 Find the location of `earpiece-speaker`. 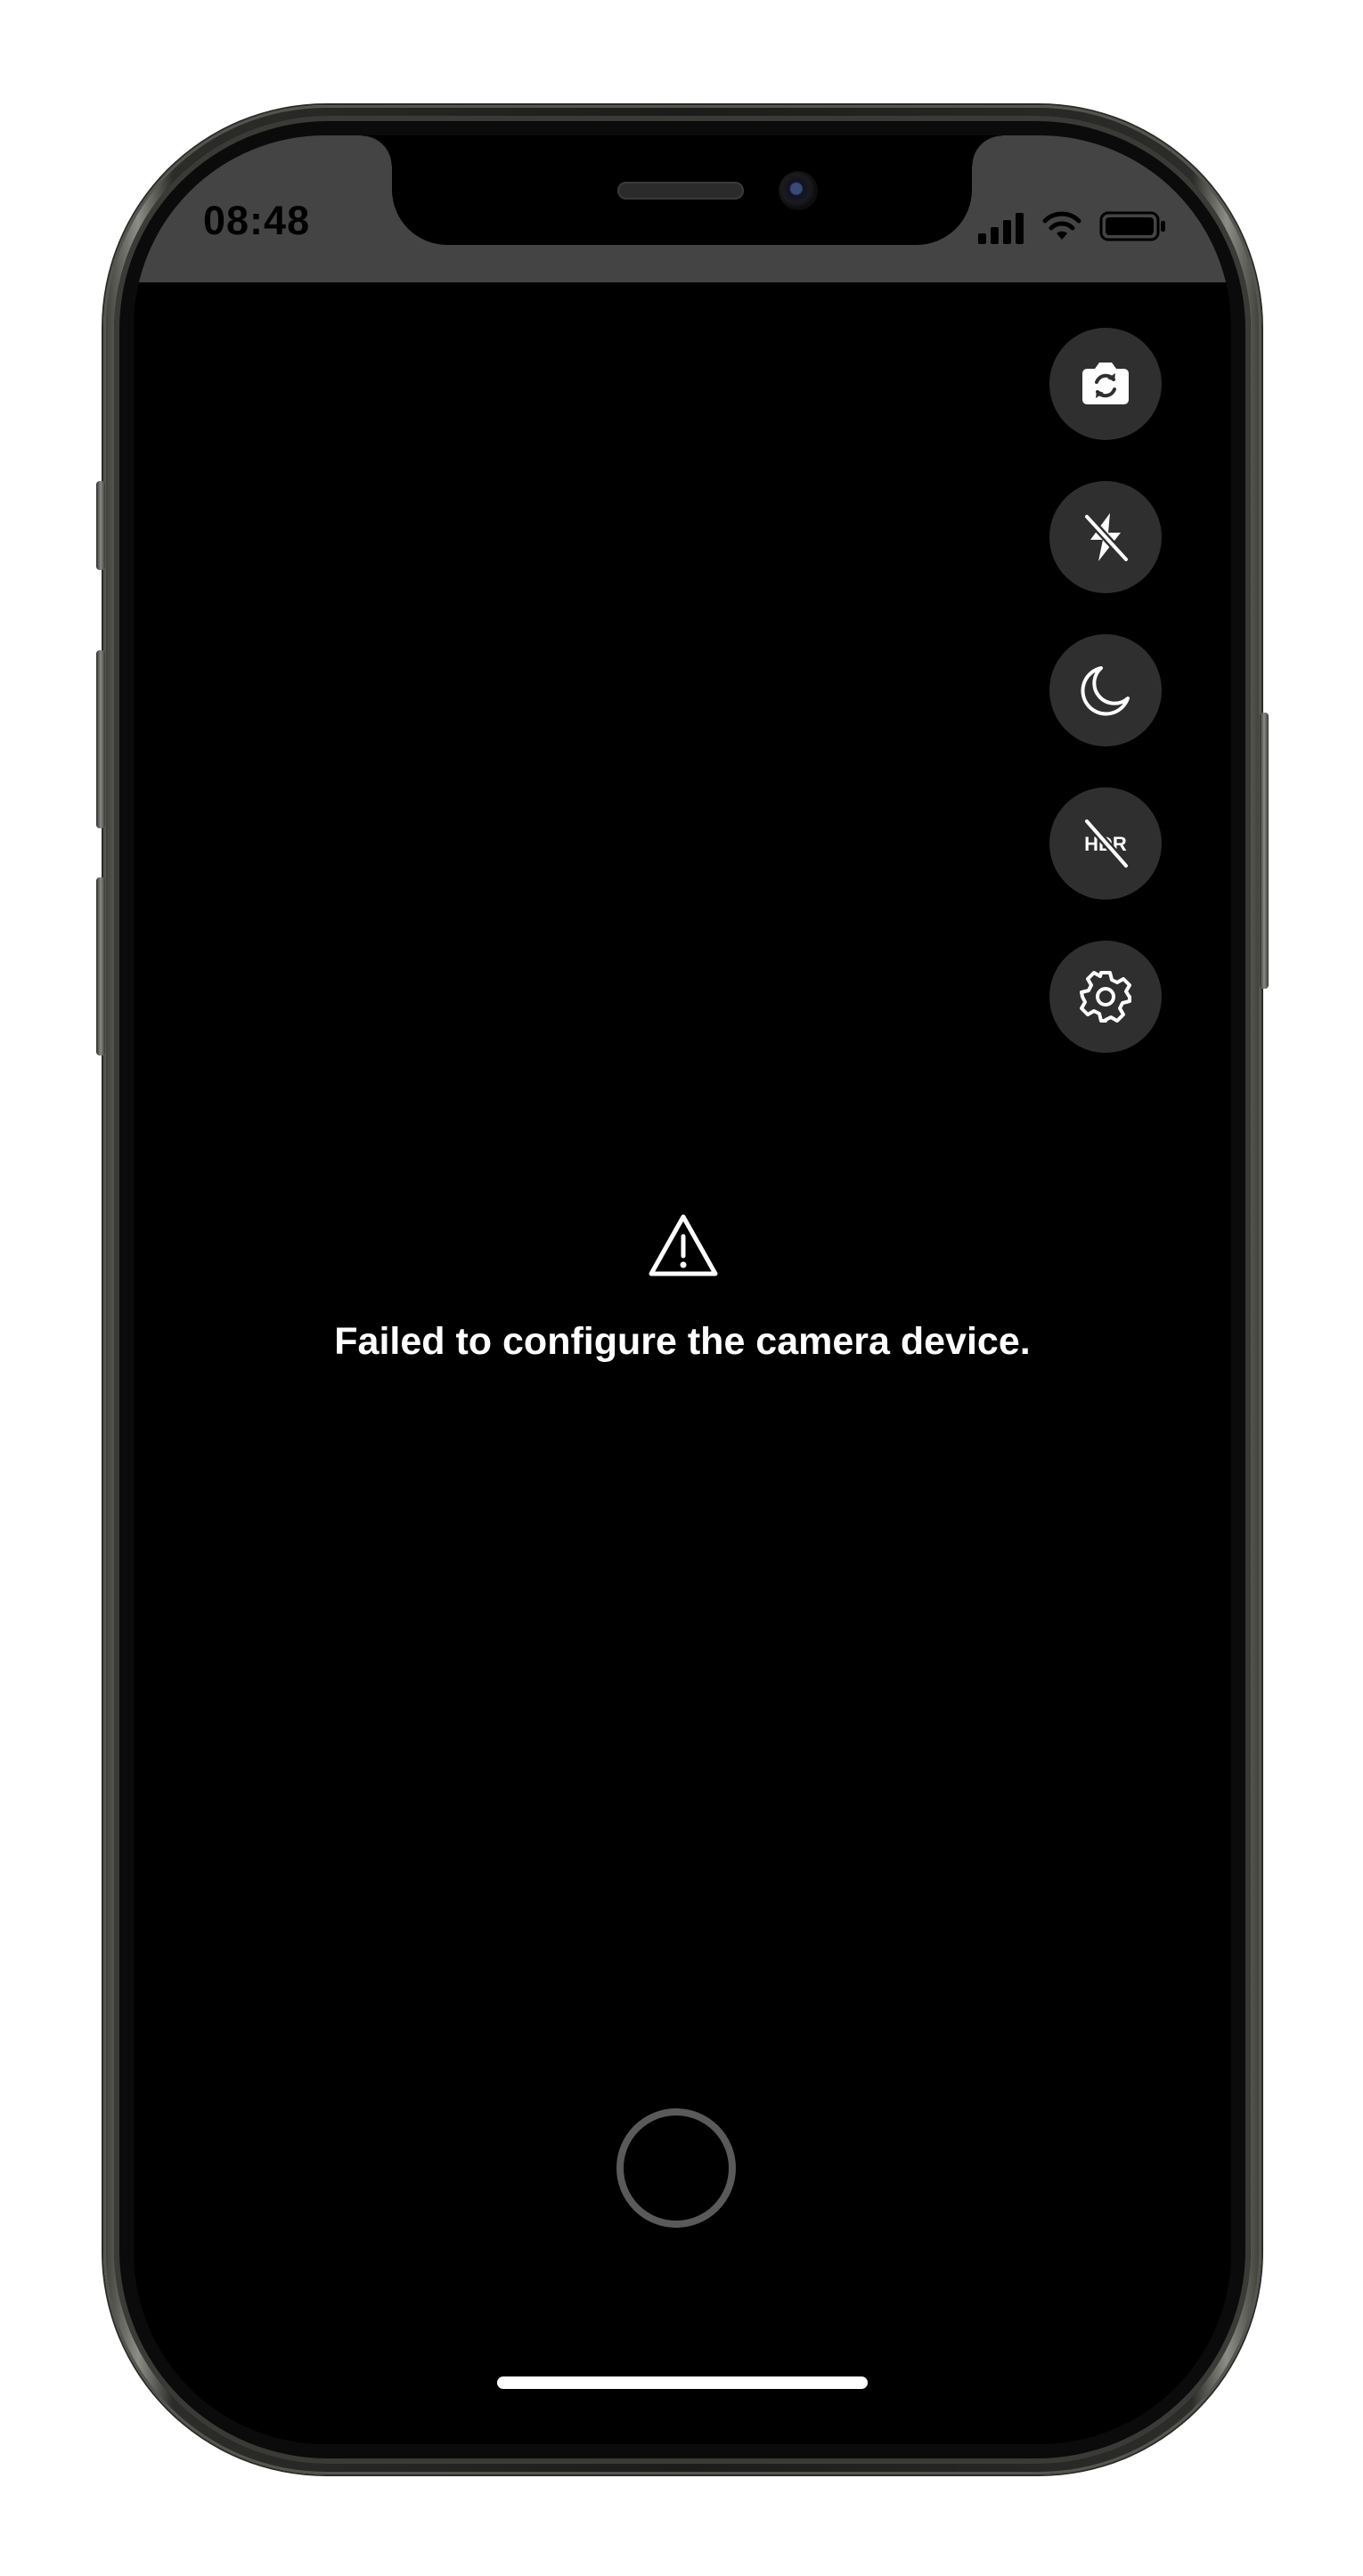

earpiece-speaker is located at coordinates (681, 191).